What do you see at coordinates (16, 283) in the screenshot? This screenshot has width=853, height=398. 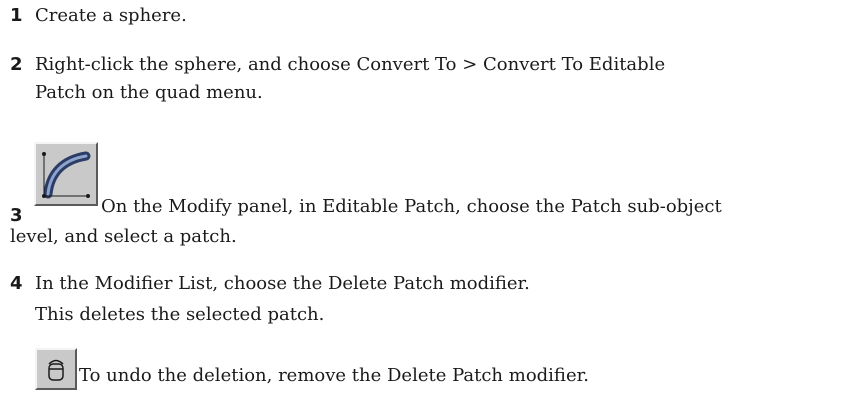 I see `step-number: 4` at bounding box center [16, 283].